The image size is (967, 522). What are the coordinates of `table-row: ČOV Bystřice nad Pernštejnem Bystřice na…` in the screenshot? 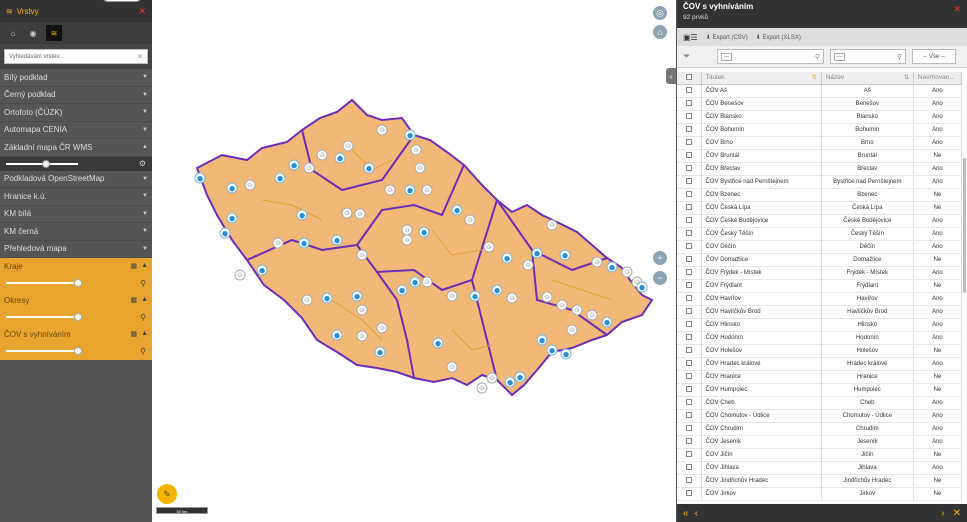 It's located at (820, 182).